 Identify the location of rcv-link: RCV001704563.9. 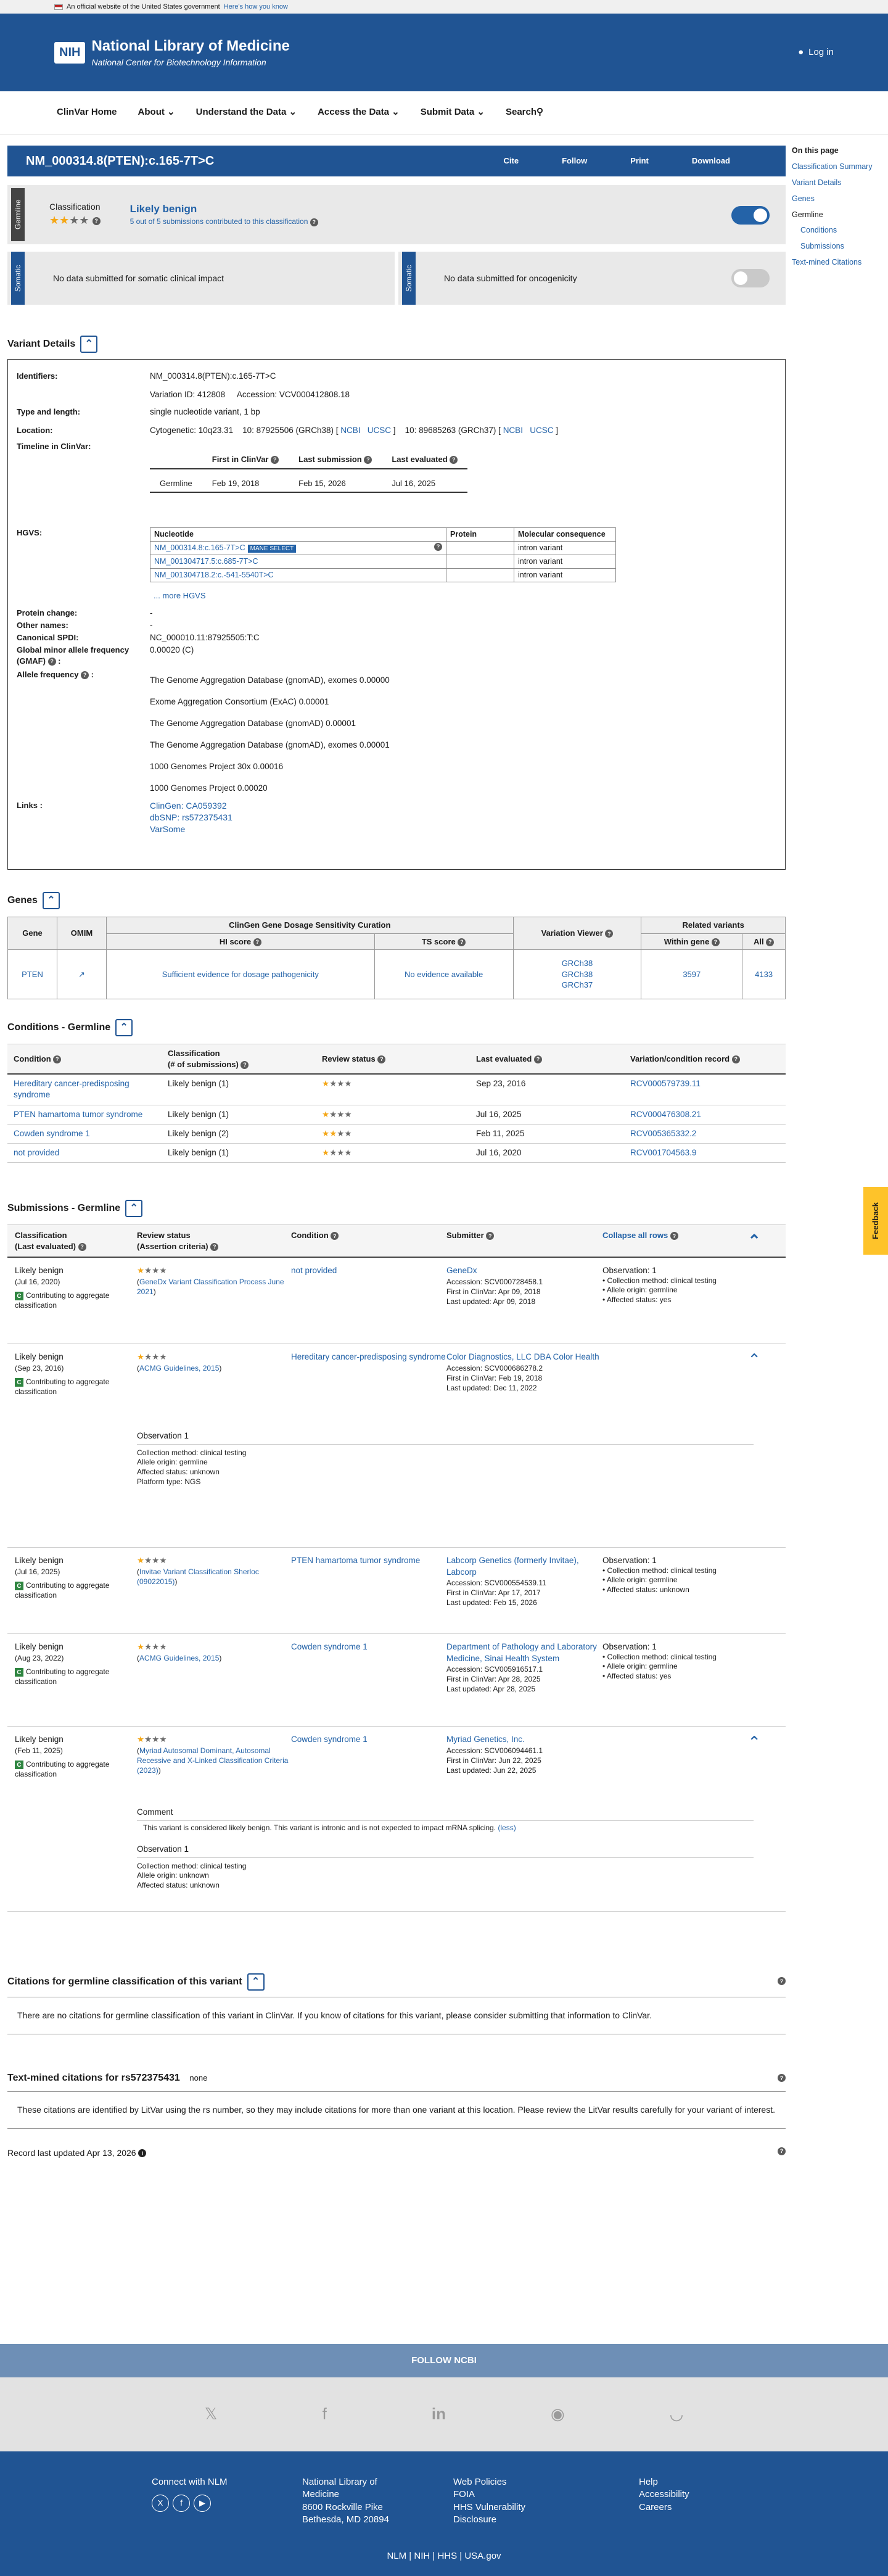
(705, 1153).